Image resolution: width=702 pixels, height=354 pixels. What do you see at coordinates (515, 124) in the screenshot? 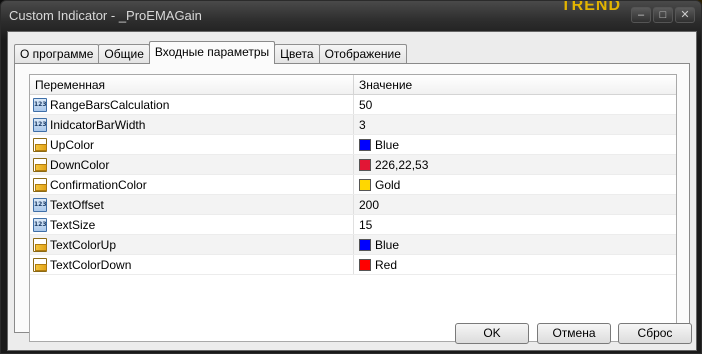
I see `param-value-cell: 3` at bounding box center [515, 124].